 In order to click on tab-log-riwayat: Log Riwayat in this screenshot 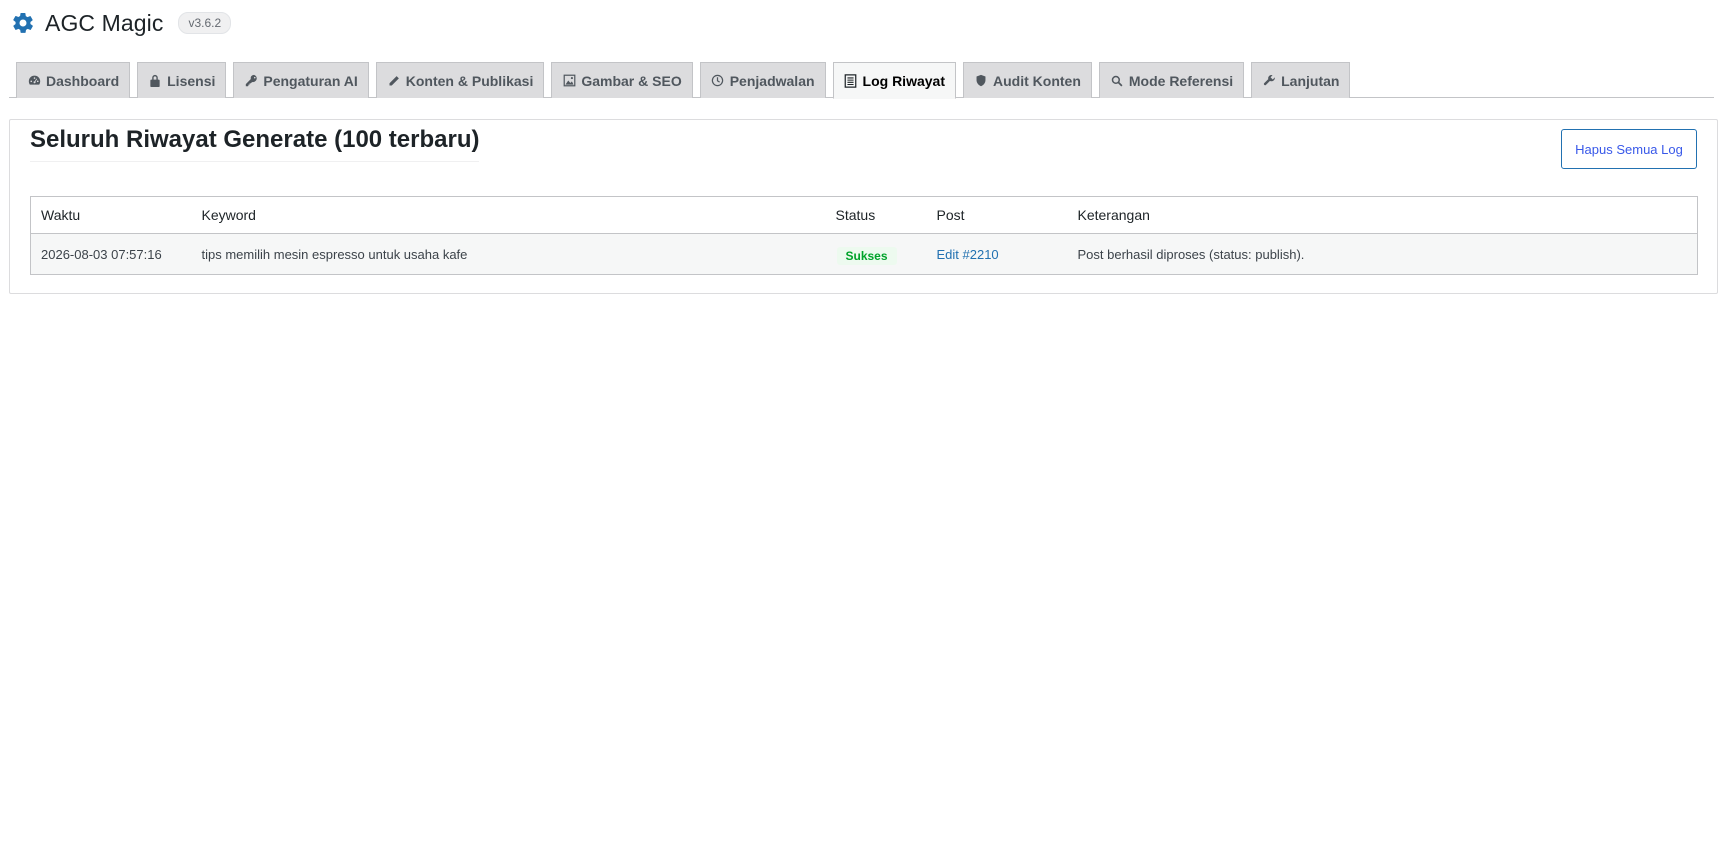, I will do `click(894, 80)`.